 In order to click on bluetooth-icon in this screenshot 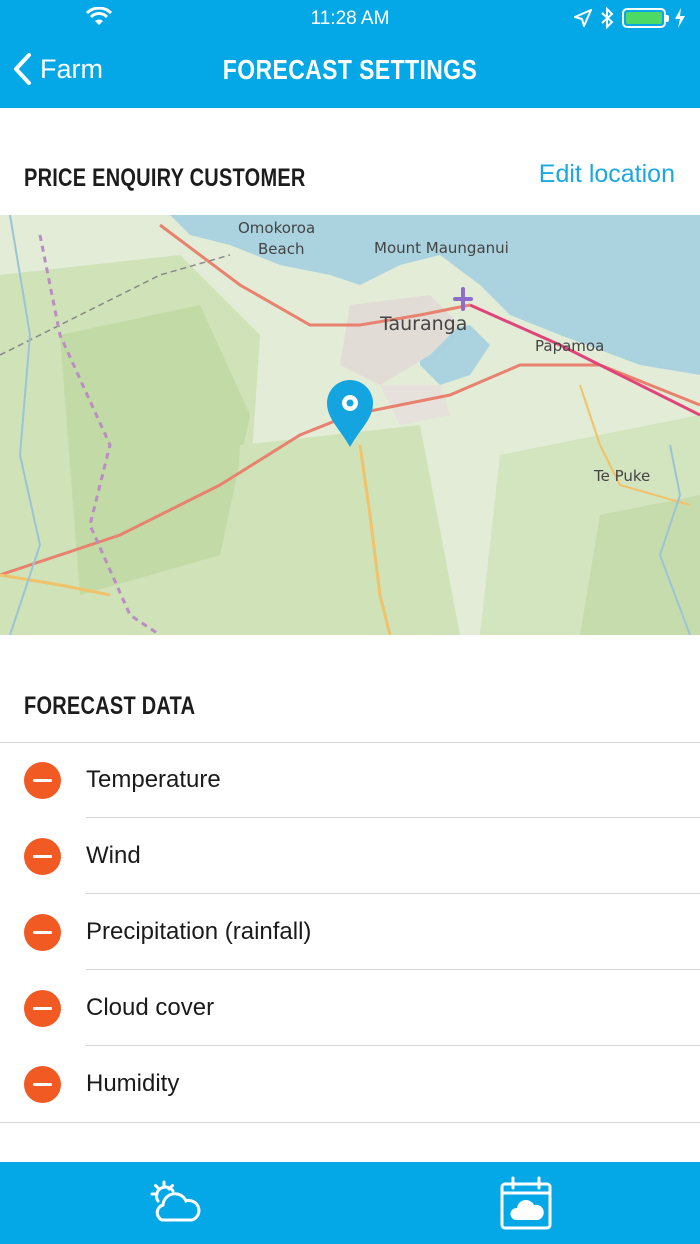, I will do `click(607, 18)`.